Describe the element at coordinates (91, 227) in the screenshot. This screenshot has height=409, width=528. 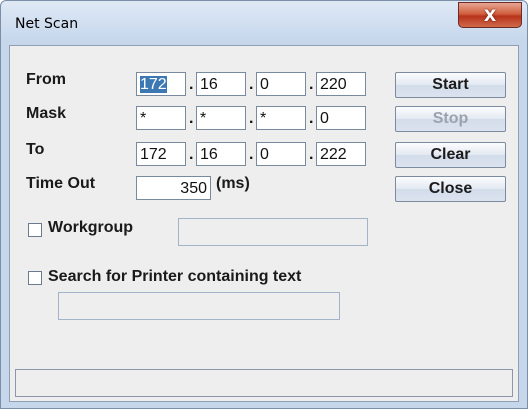
I see `workgroup-label: Workgroup` at that location.